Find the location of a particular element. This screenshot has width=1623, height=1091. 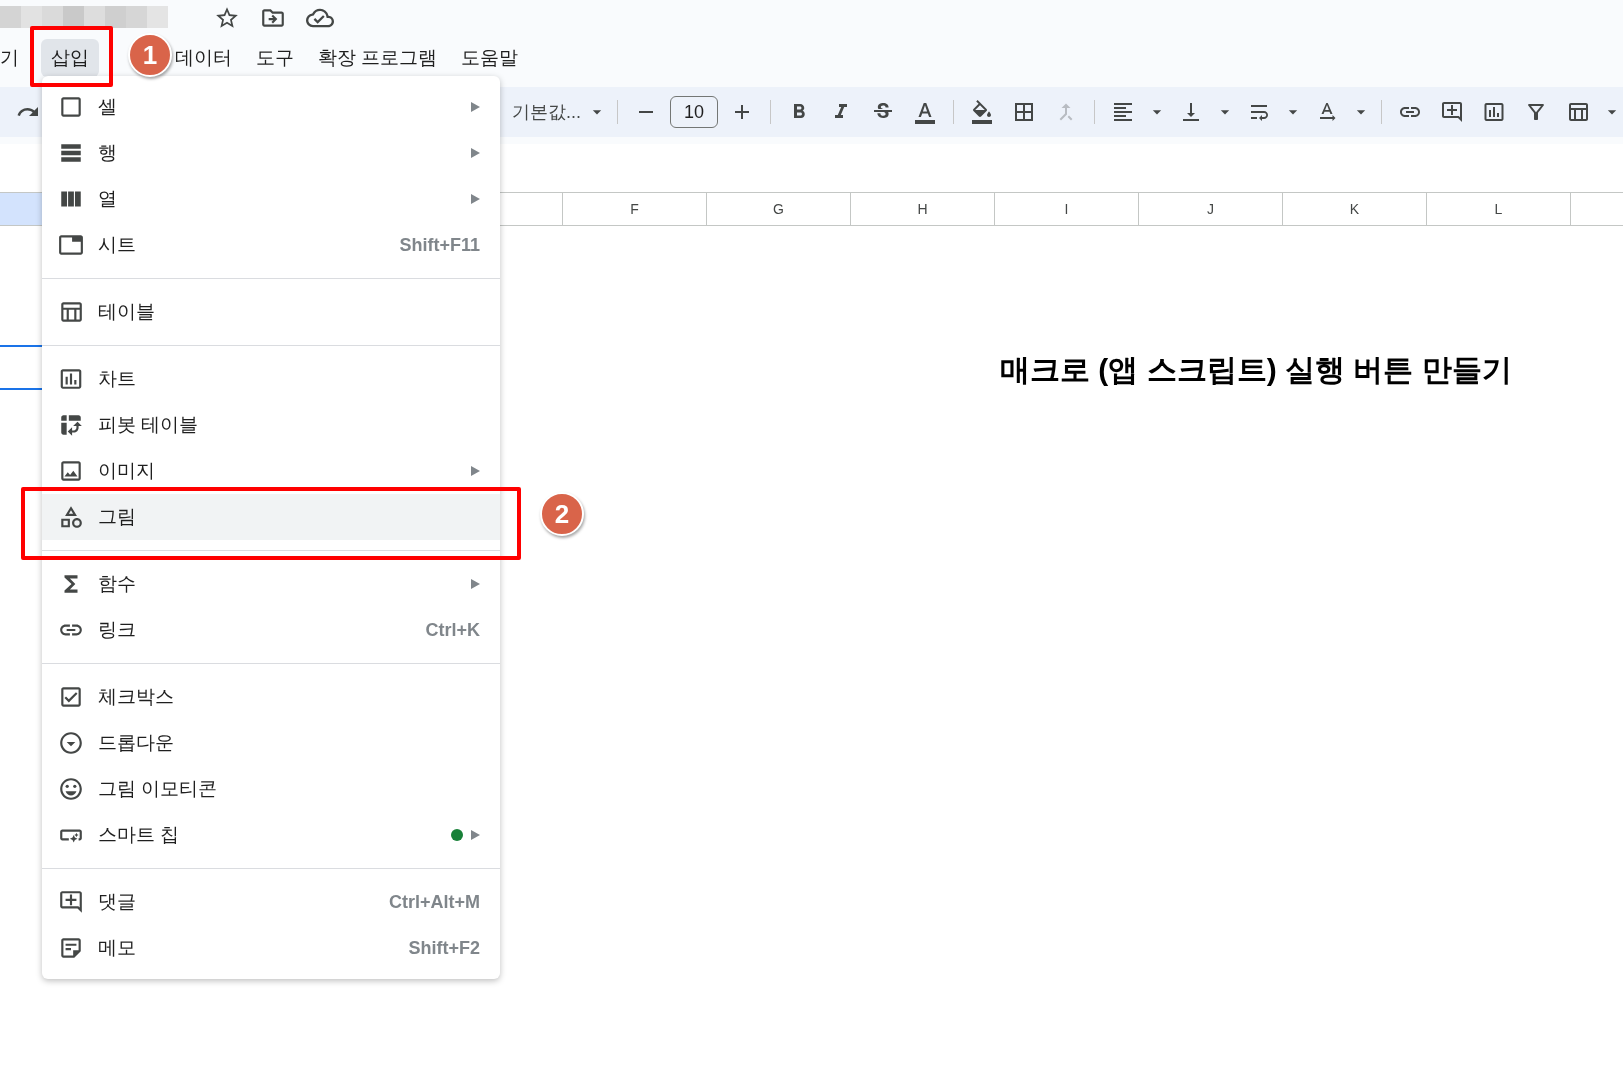

menu-item: 삽입 is located at coordinates (70, 58).